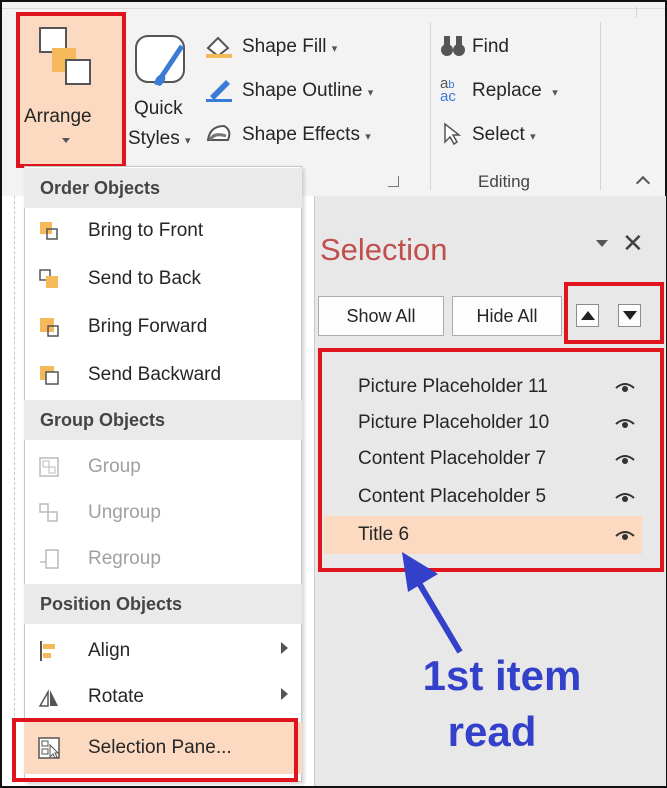  Describe the element at coordinates (483, 535) in the screenshot. I see `pane-item-selected: Title 6` at that location.